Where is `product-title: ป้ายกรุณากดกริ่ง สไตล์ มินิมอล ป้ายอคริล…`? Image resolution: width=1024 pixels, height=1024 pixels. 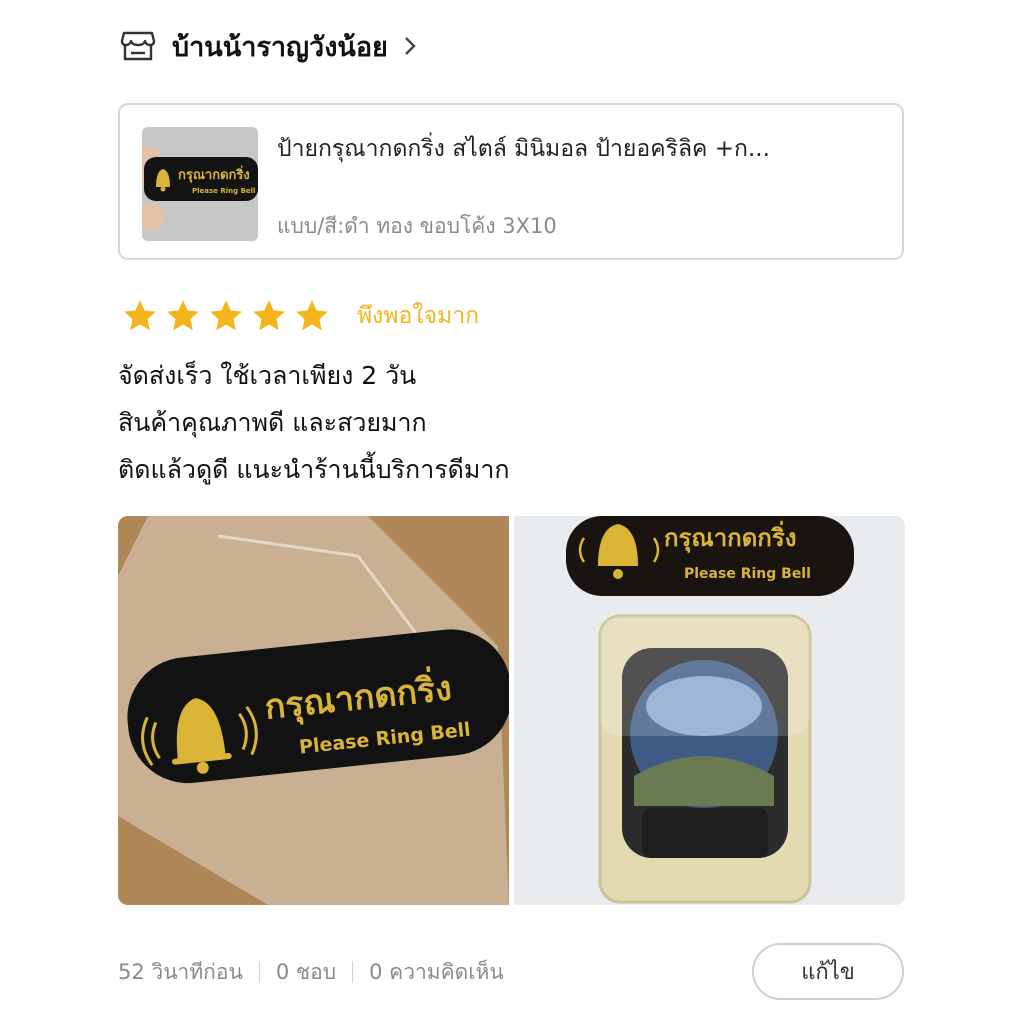
product-title: ป้ายกรุณากดกริ่ง สไตล์ มินิมอล ป้ายอคริล… is located at coordinates (523, 149).